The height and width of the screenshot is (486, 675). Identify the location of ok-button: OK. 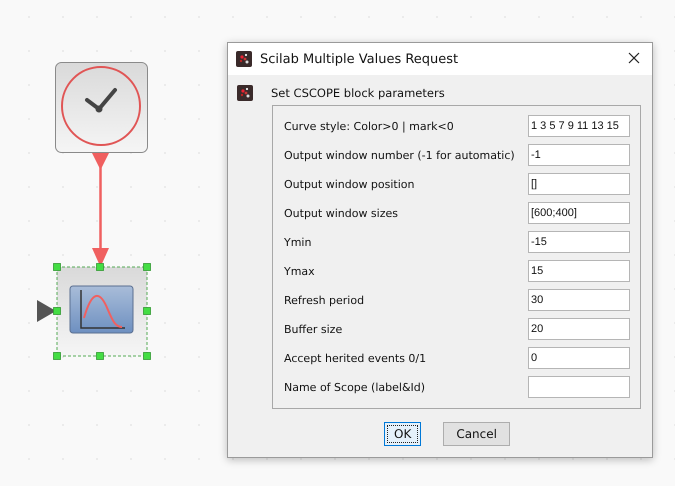
(403, 434).